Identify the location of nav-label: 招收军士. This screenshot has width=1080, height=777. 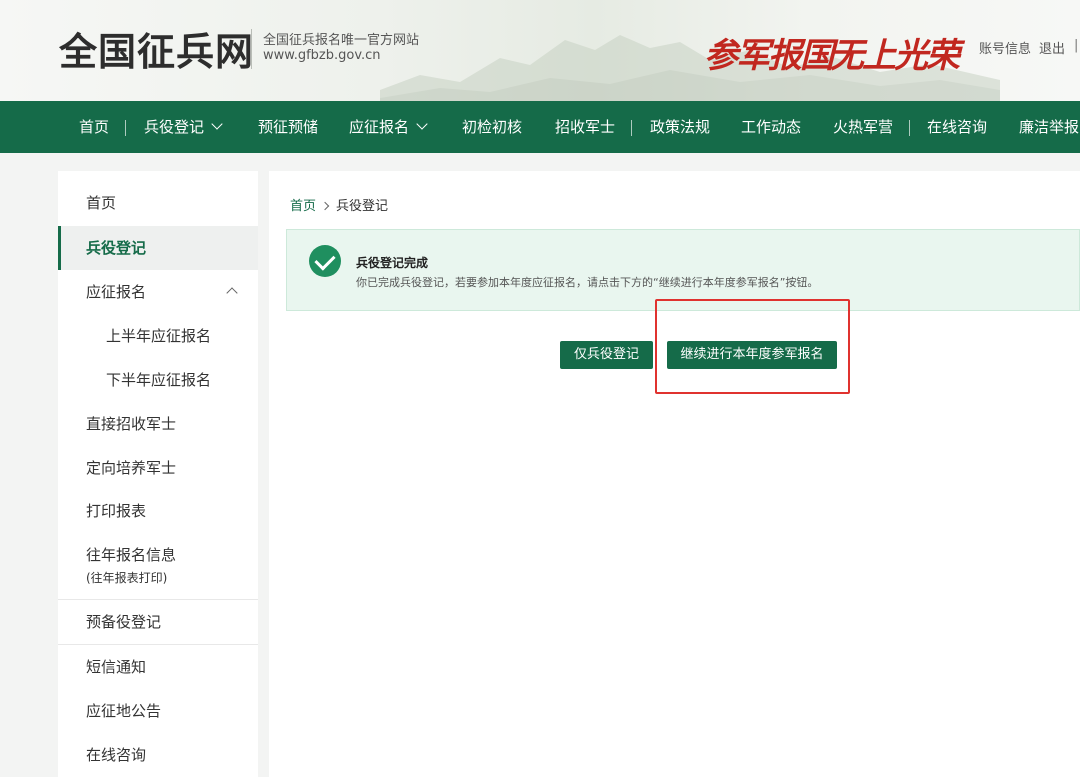
(585, 127).